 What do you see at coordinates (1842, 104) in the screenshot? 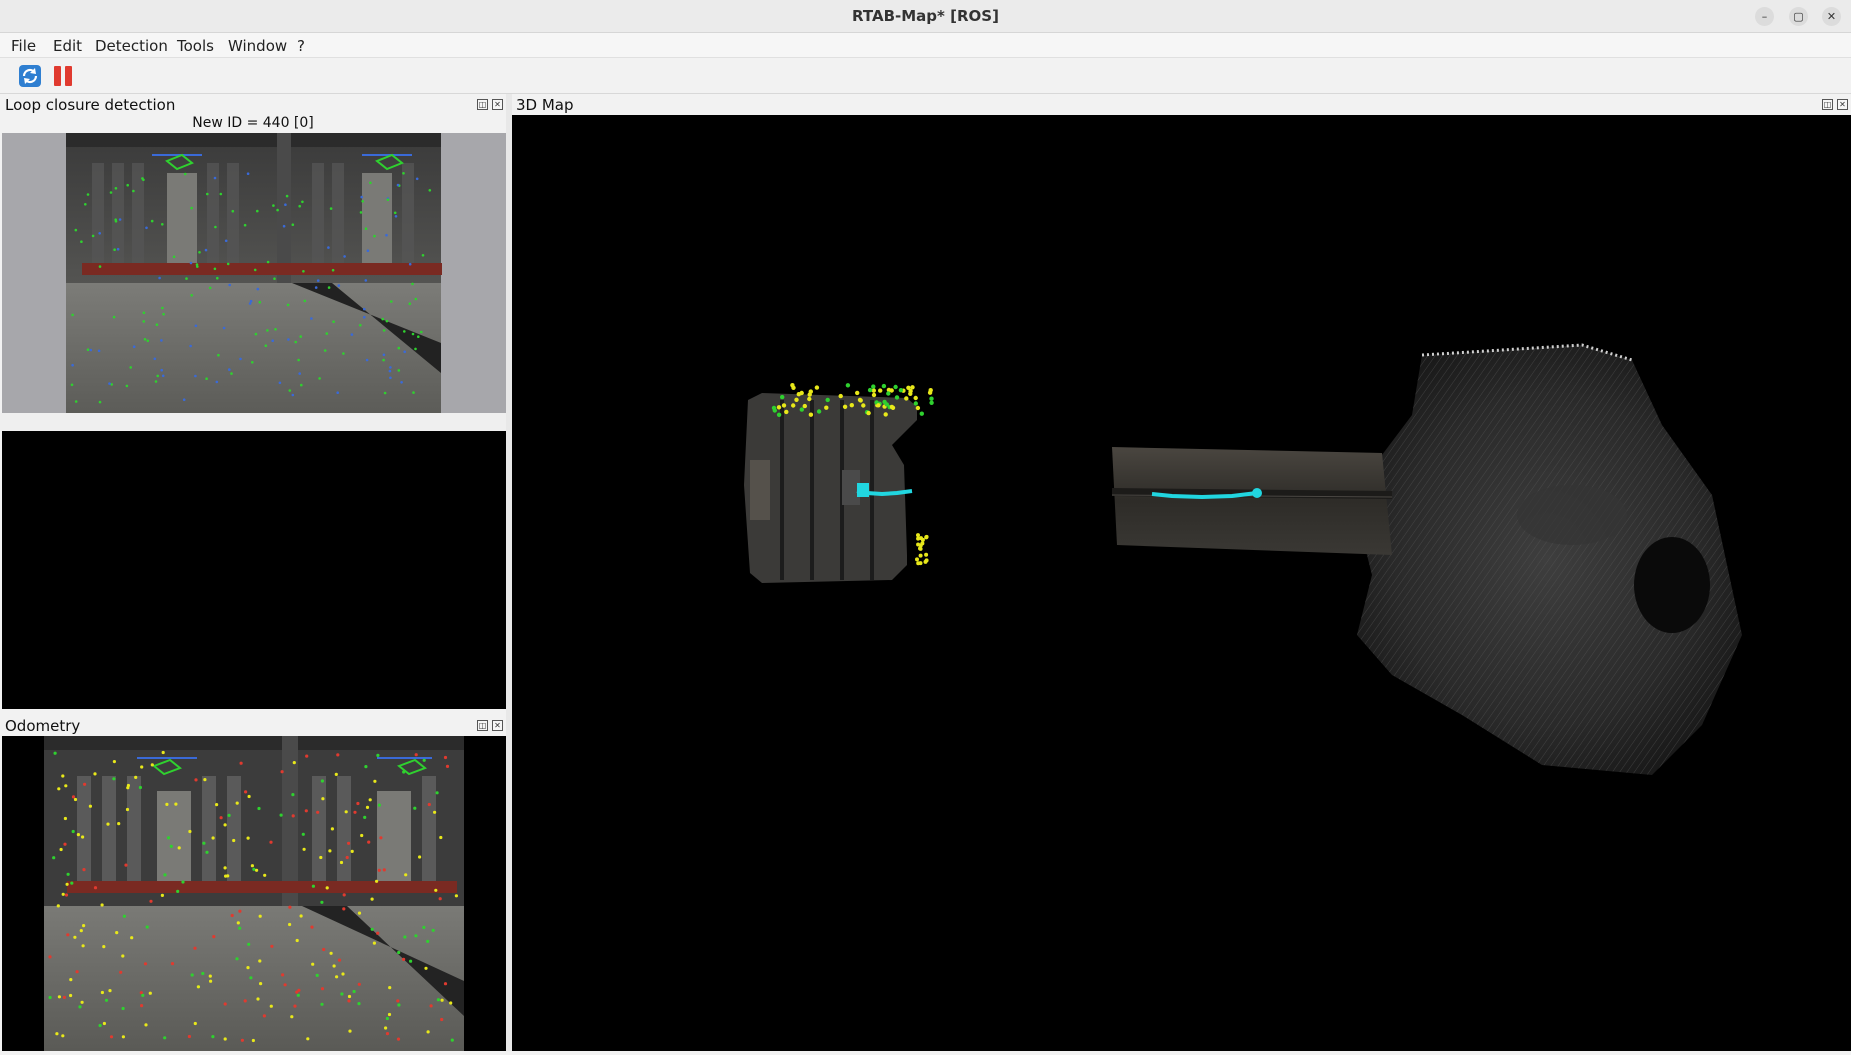
I see `map3d-close-button: ✕` at bounding box center [1842, 104].